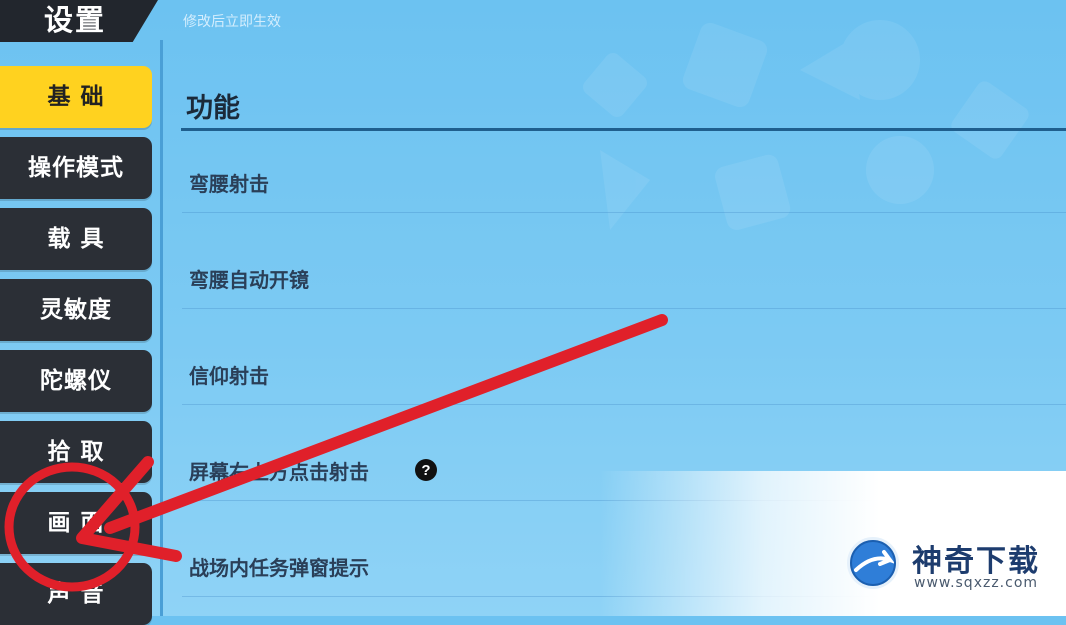 The width and height of the screenshot is (1066, 625). I want to click on option-label: 战场内任务弹窗提示, so click(279, 568).